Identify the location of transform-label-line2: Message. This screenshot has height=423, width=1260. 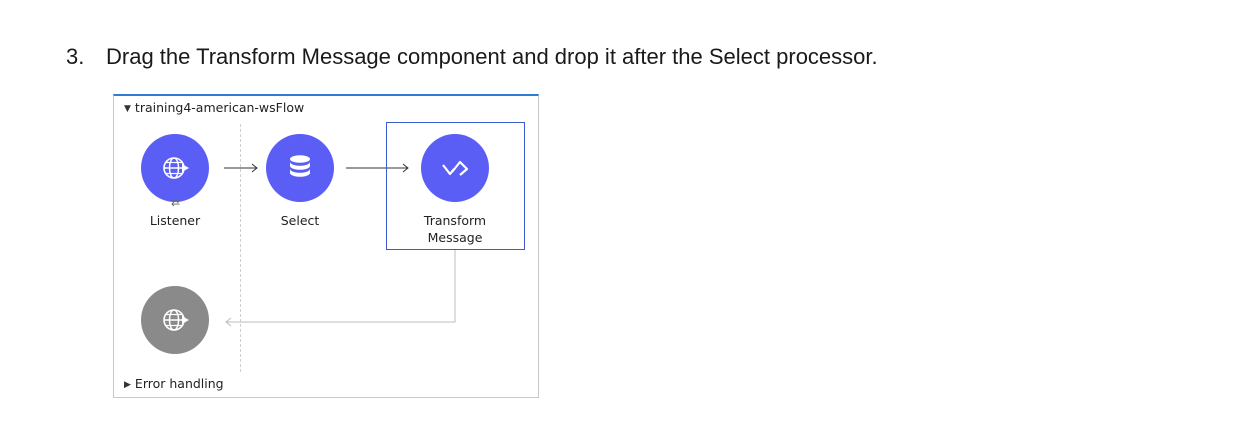
(455, 237).